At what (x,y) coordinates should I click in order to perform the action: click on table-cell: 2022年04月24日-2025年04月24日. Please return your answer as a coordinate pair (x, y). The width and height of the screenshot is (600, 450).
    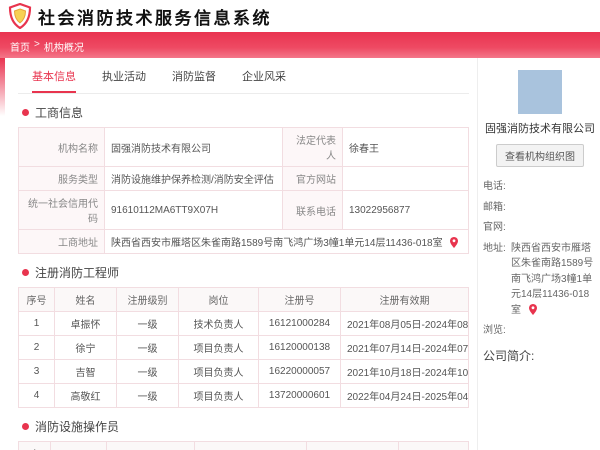
    Looking at the image, I should click on (404, 395).